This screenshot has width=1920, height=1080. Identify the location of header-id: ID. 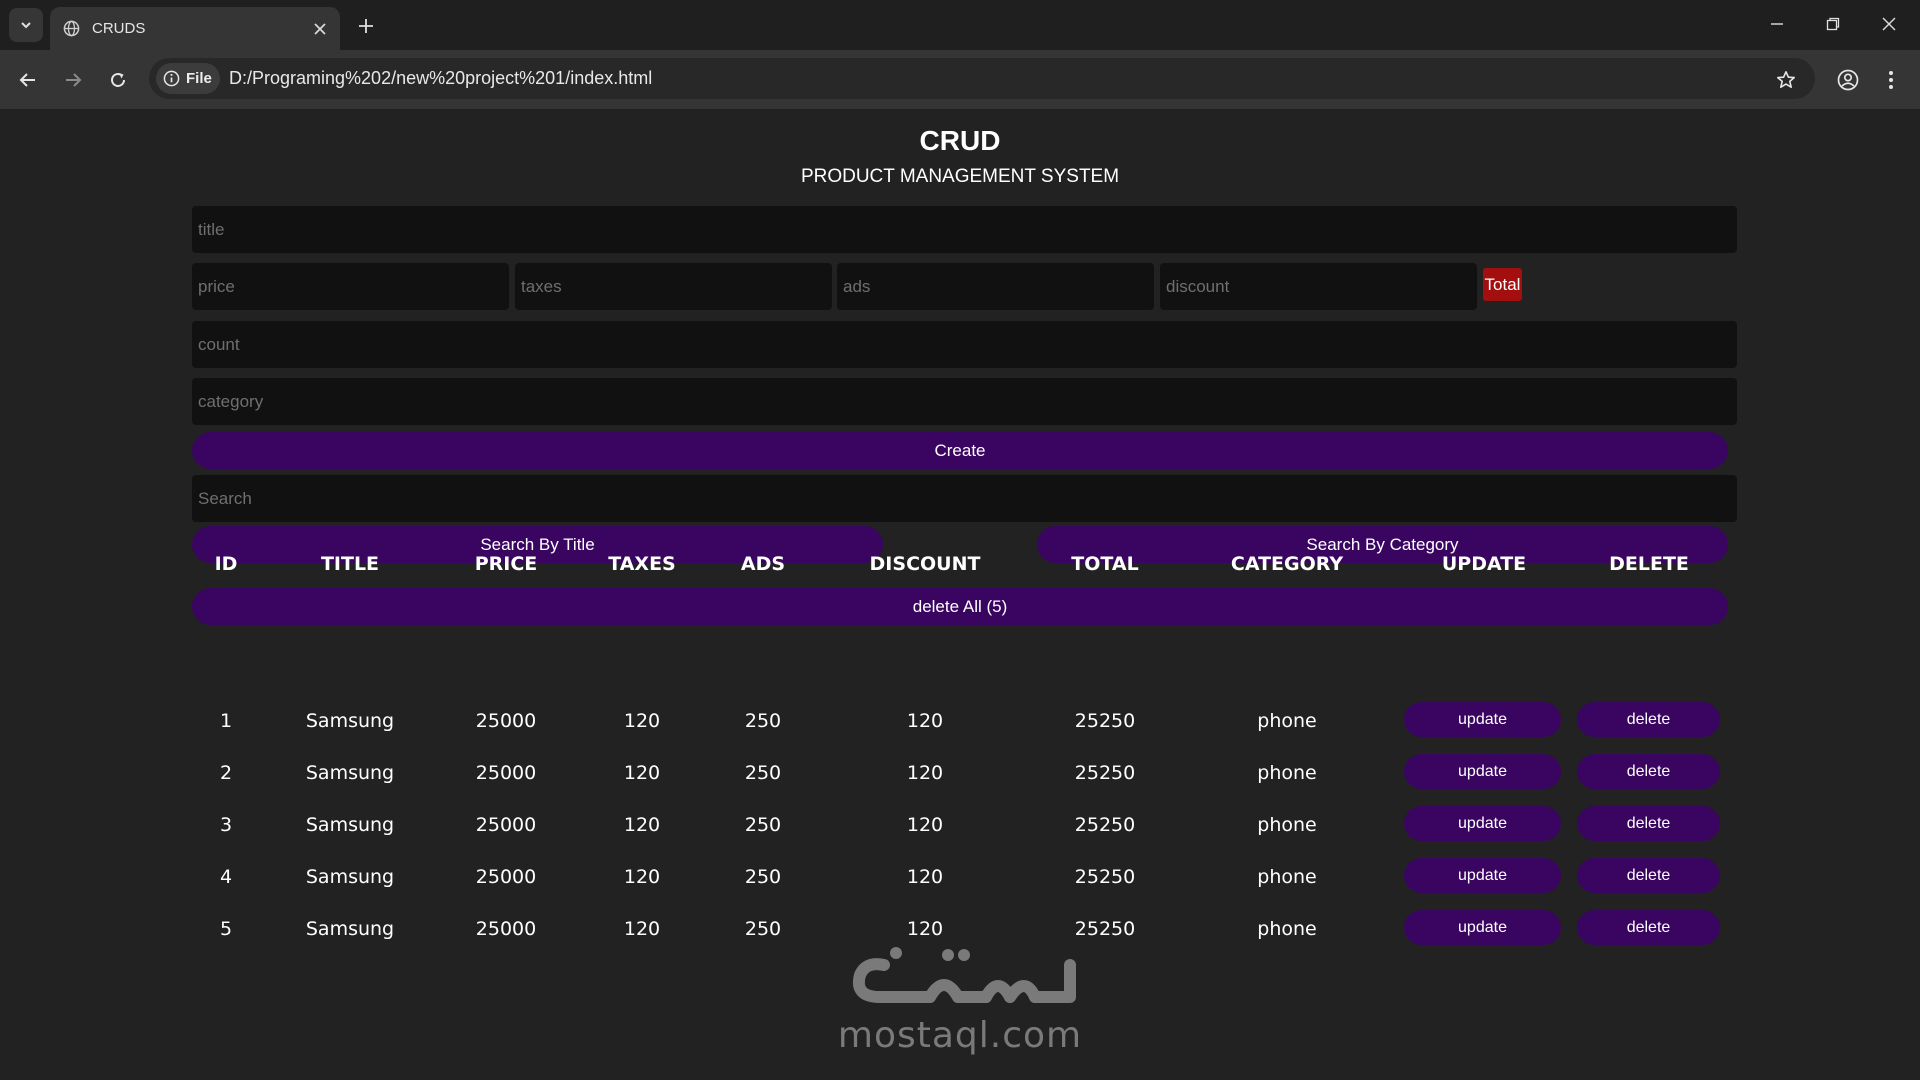
(226, 564).